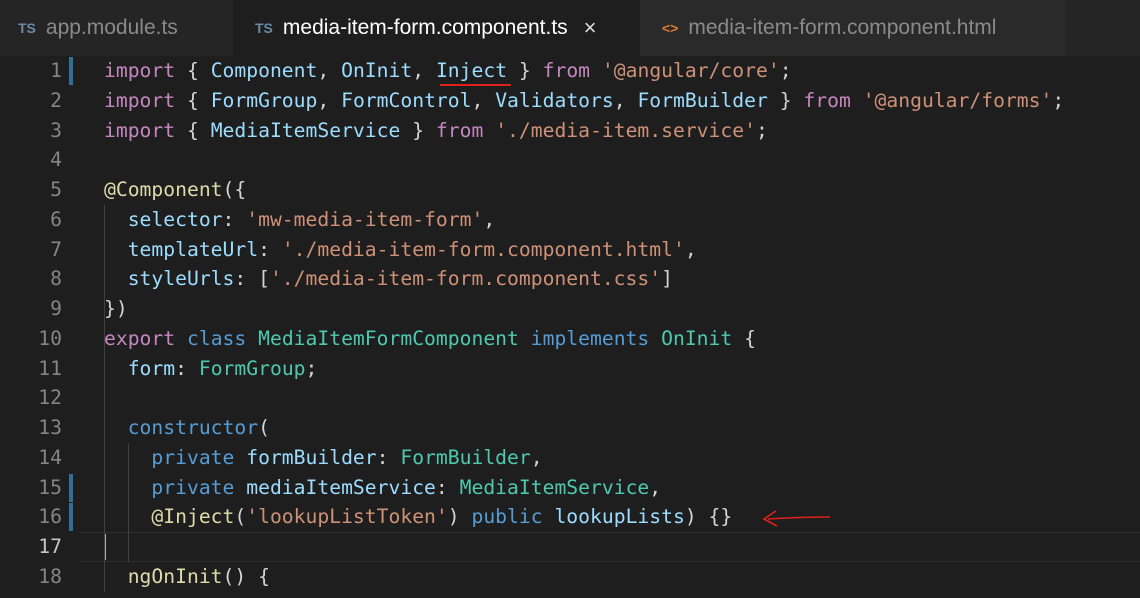  What do you see at coordinates (56, 100) in the screenshot?
I see `line-number: 2` at bounding box center [56, 100].